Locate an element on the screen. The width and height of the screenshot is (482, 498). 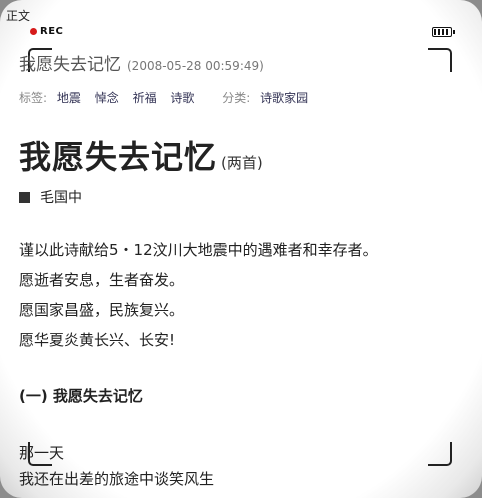
record-dot-icon is located at coordinates (33, 31).